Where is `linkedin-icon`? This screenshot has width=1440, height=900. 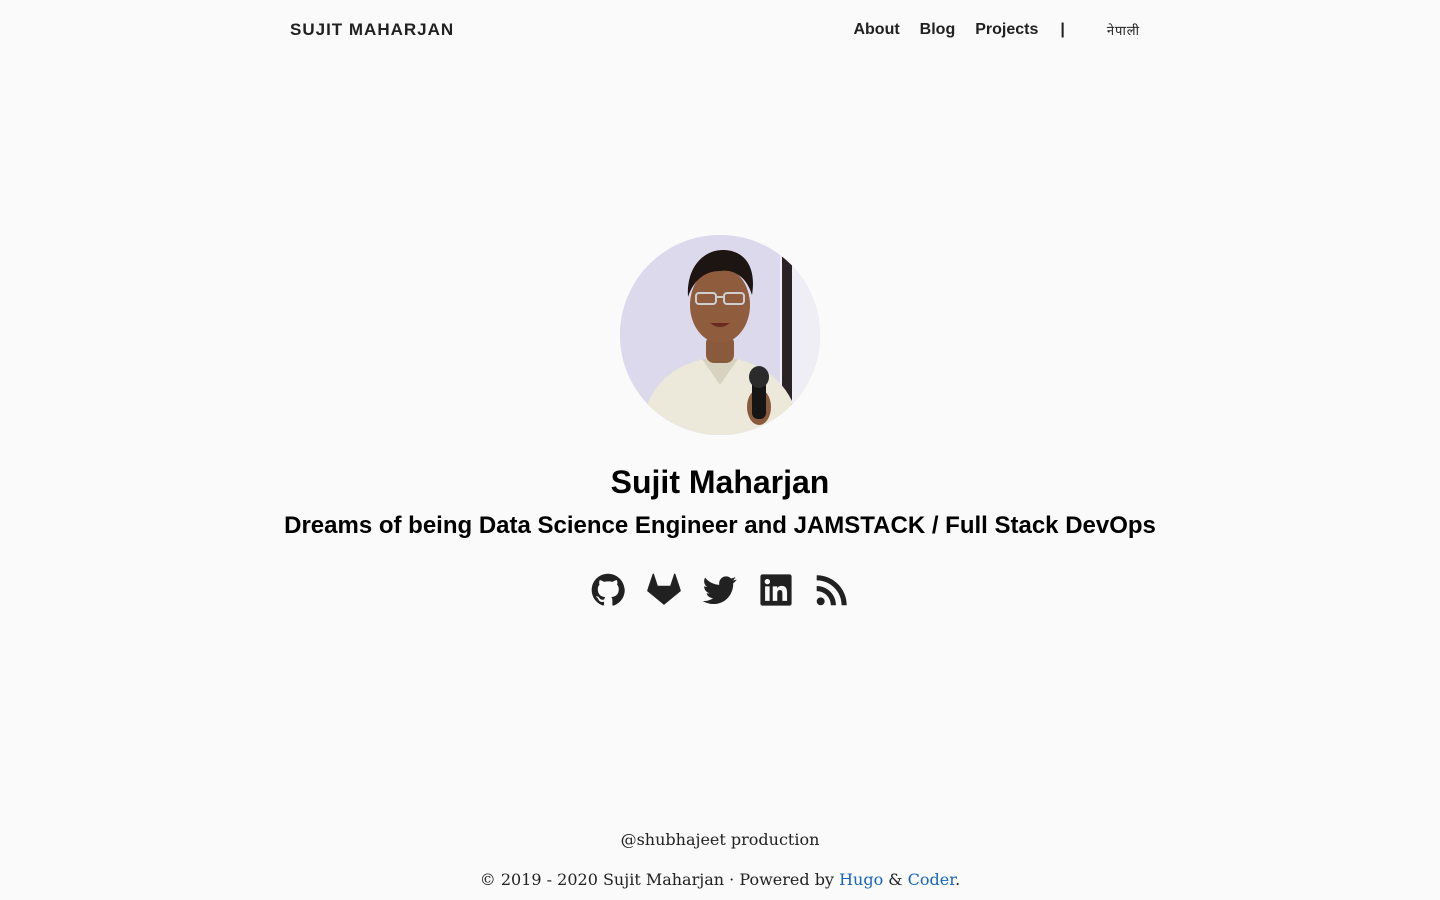
linkedin-icon is located at coordinates (776, 590).